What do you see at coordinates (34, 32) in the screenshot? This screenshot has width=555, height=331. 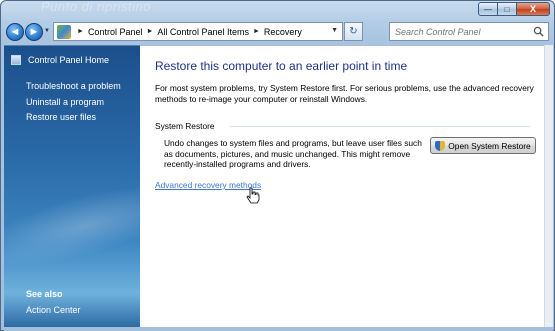 I see `forward-button: ►` at bounding box center [34, 32].